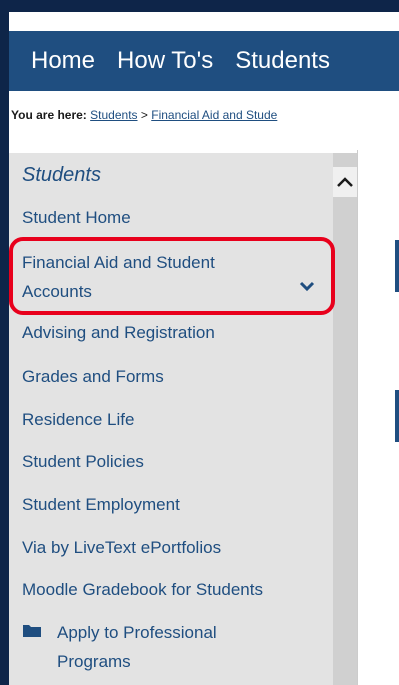 The height and width of the screenshot is (685, 399). What do you see at coordinates (345, 419) in the screenshot?
I see `sidebar-scrollbar-track` at bounding box center [345, 419].